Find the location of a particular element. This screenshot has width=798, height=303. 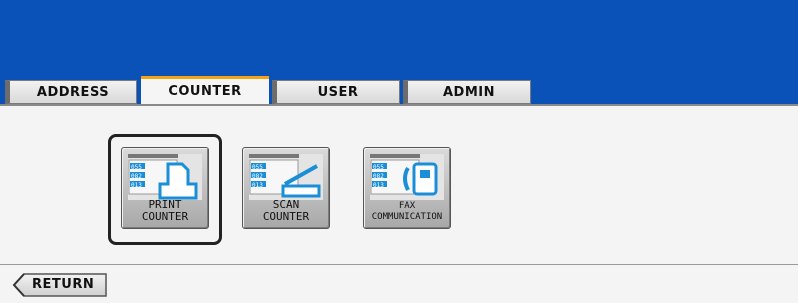

tab-admin: ADMIN is located at coordinates (467, 92).